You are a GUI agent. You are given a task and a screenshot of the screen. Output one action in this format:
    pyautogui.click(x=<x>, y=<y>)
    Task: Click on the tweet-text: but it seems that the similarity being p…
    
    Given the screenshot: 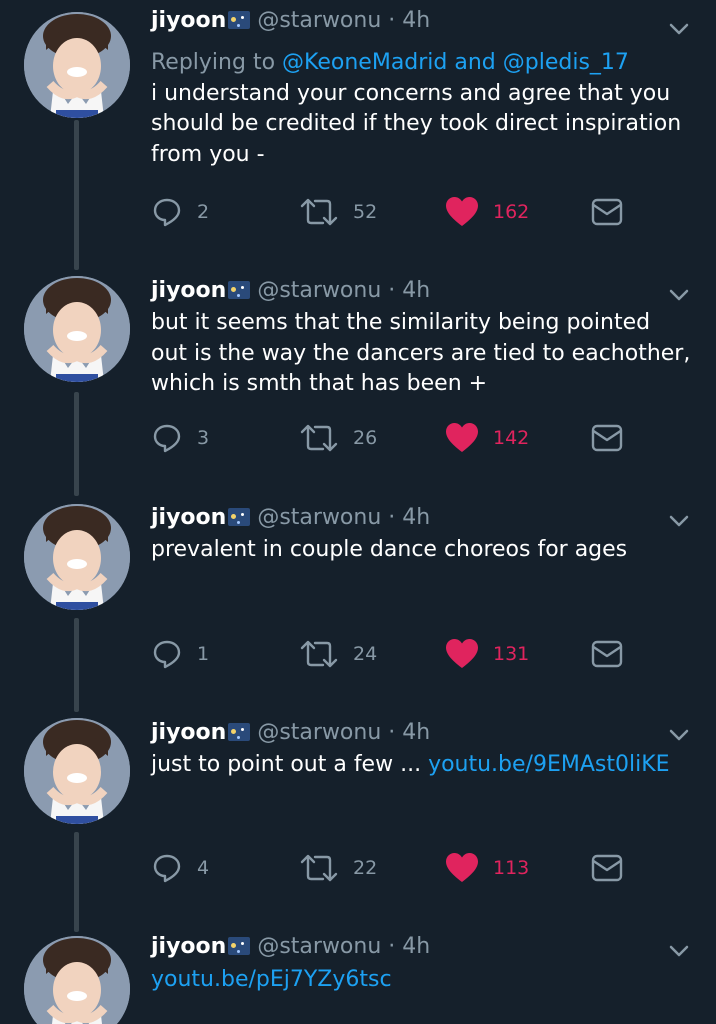 What is the action you would take?
    pyautogui.click(x=421, y=354)
    